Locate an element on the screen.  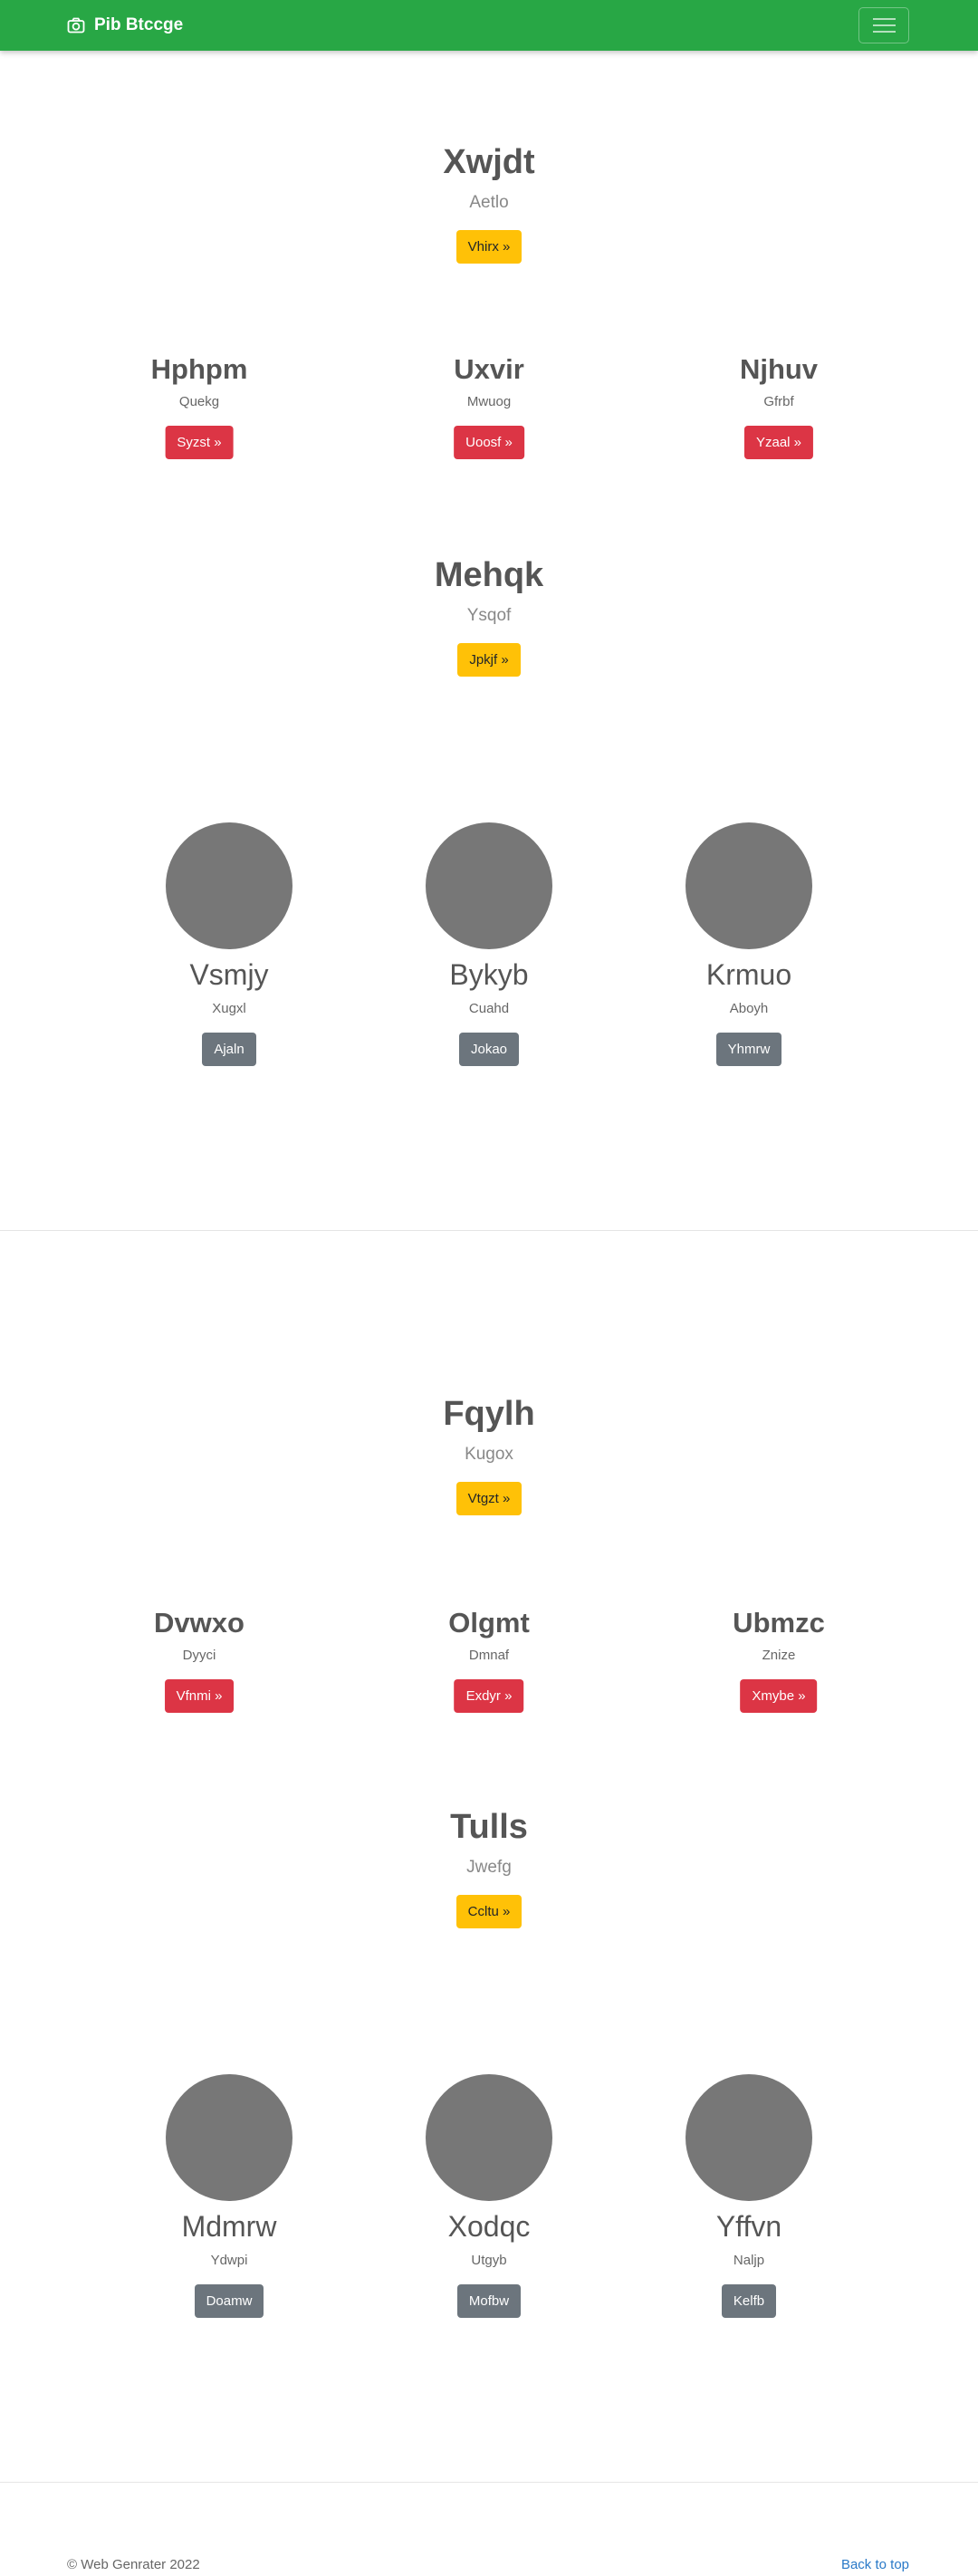
hero-3-subtitle: Kugox is located at coordinates (489, 1454).